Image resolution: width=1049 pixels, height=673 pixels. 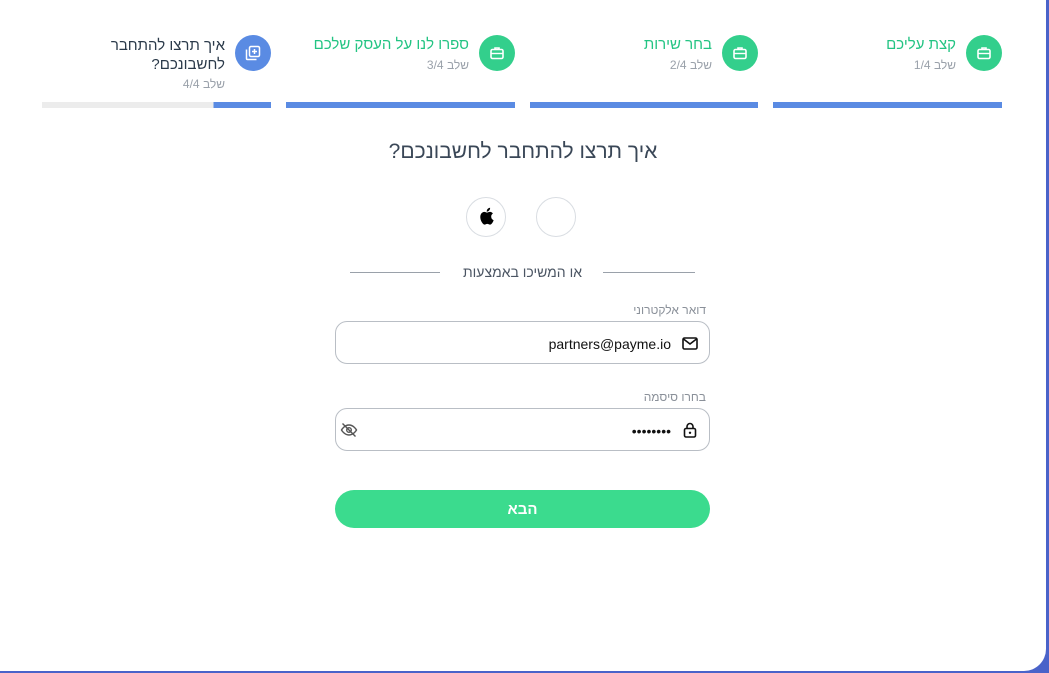 I want to click on step-4: איך תרצו להתחבר לחשבונכם? שלב 4/4, so click(x=156, y=70).